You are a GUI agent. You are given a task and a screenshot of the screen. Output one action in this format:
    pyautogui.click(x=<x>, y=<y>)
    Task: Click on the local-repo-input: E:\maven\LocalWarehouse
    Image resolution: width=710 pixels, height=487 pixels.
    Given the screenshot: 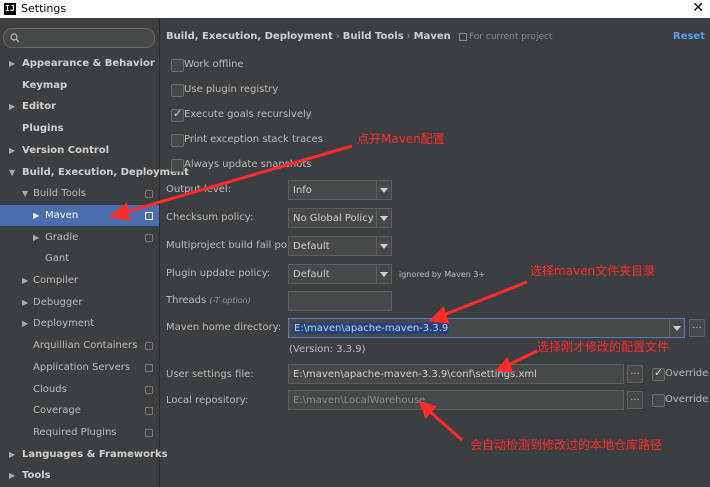 What is the action you would take?
    pyautogui.click(x=456, y=400)
    